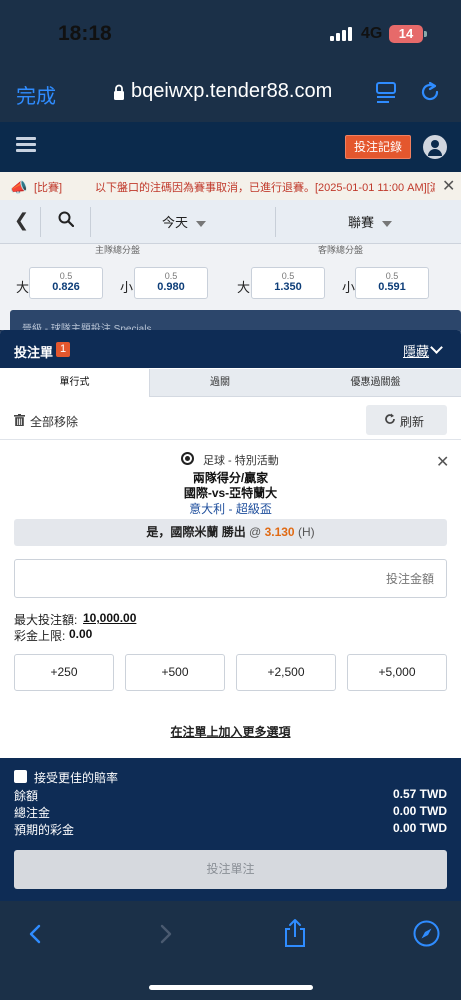  Describe the element at coordinates (241, 461) in the screenshot. I see `sport-label: 足球 - 特別活動` at that location.